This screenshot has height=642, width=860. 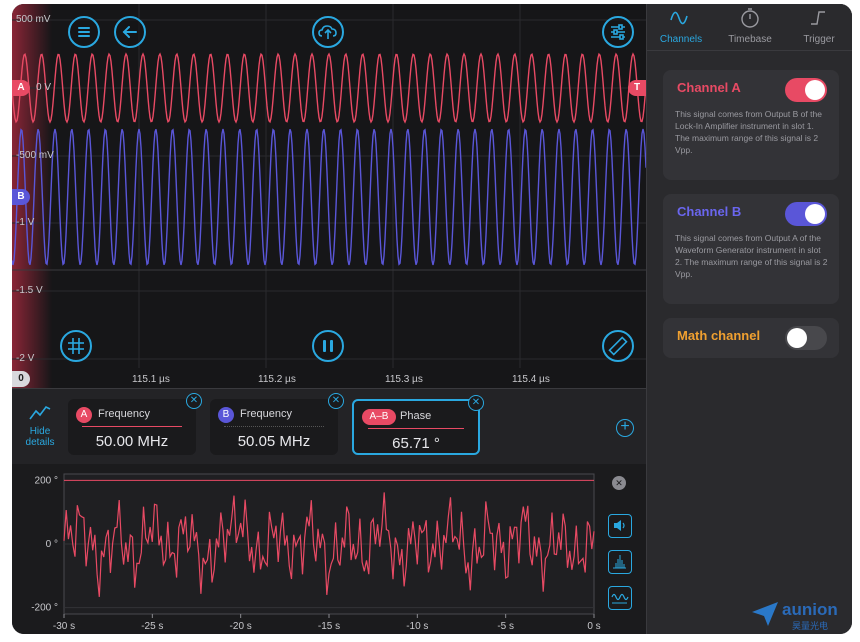 I want to click on sidebar-tabs: Channels Timebase Trigger, so click(x=749, y=27).